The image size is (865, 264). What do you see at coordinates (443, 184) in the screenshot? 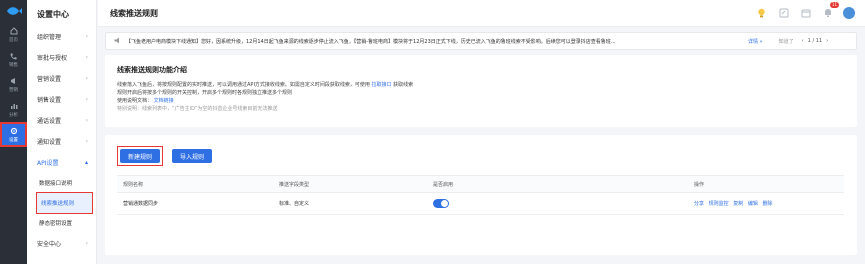
I see `column-header: 是否启用` at bounding box center [443, 184].